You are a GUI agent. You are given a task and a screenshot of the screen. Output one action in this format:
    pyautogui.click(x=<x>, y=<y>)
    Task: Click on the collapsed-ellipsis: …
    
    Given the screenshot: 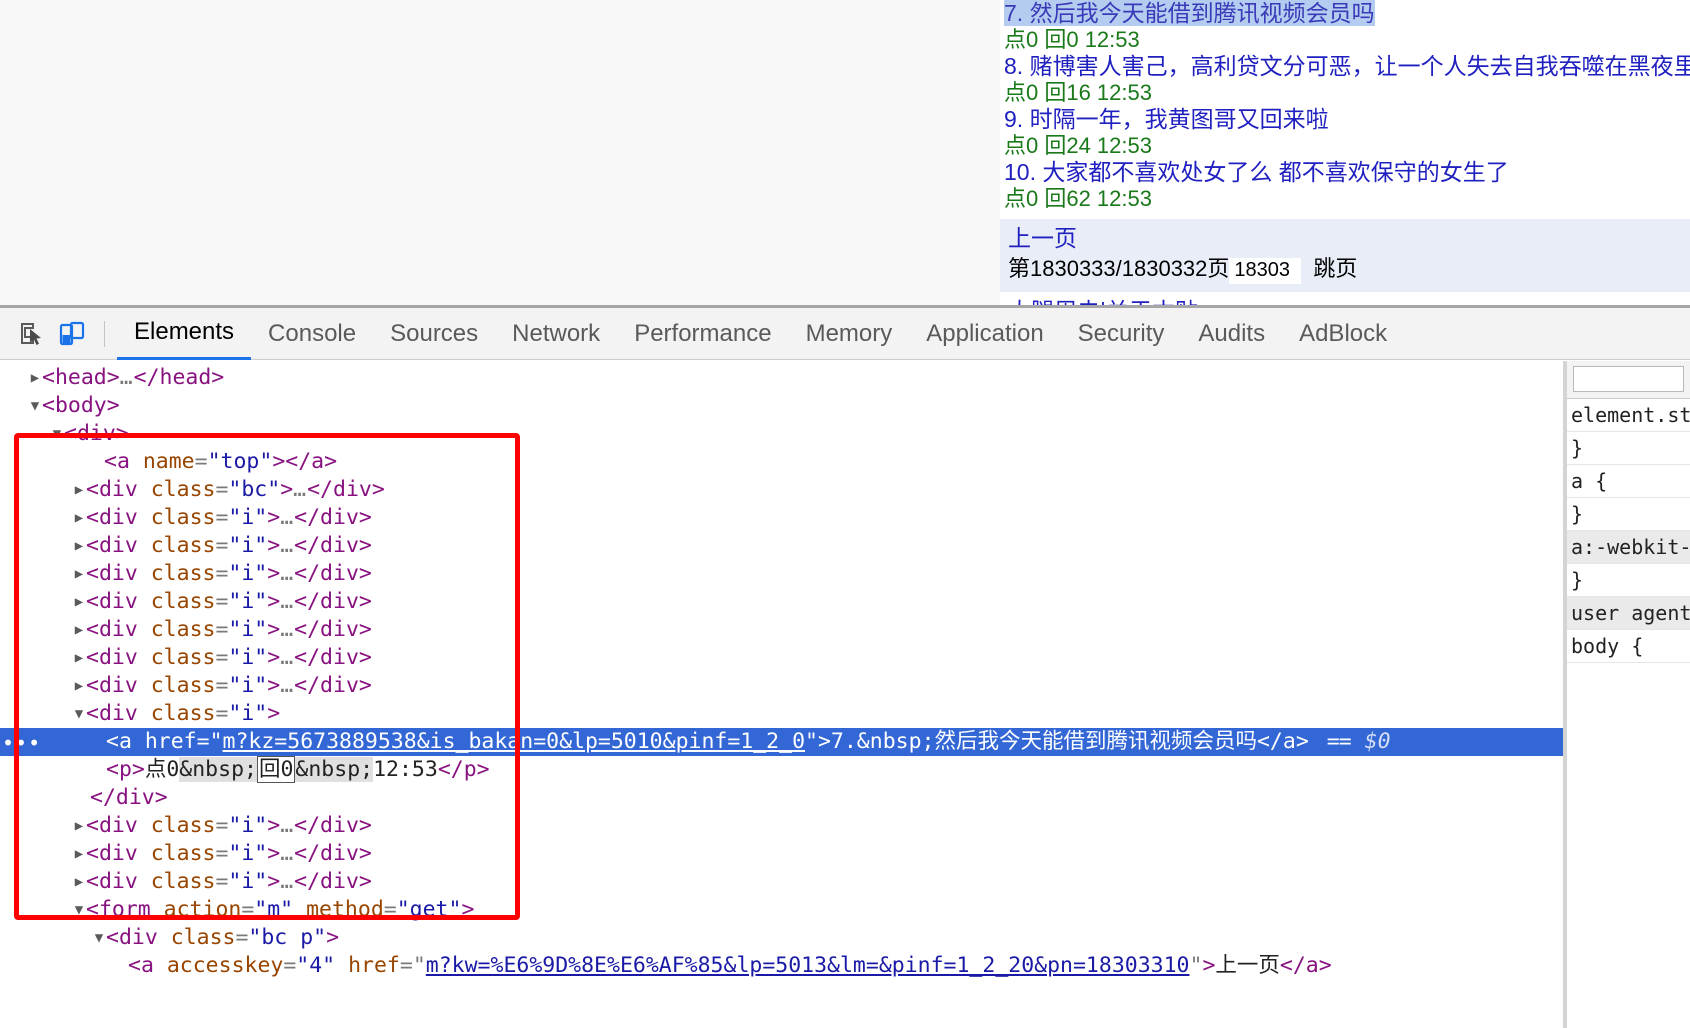 What is the action you would take?
    pyautogui.click(x=287, y=685)
    